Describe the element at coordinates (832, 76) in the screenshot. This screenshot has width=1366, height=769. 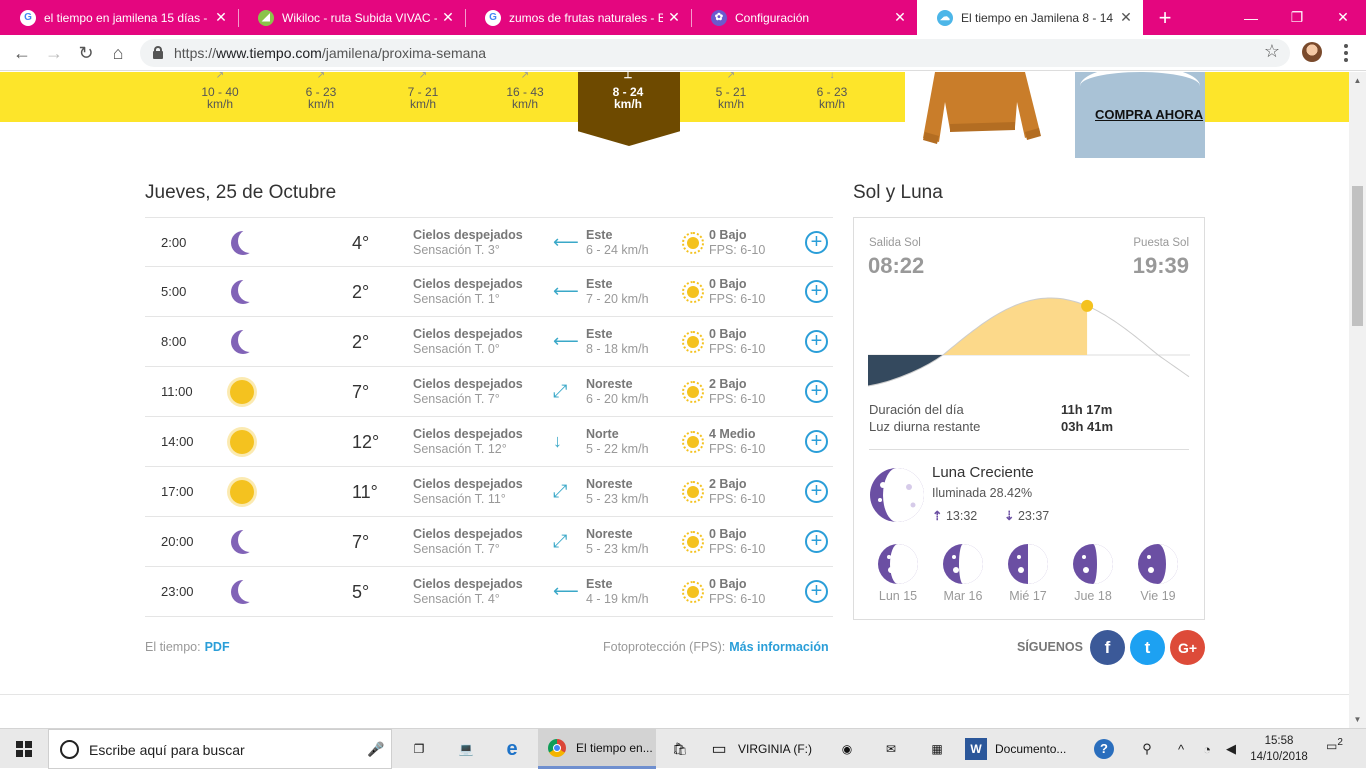
I see `wind-arrow-icon: ↓` at that location.